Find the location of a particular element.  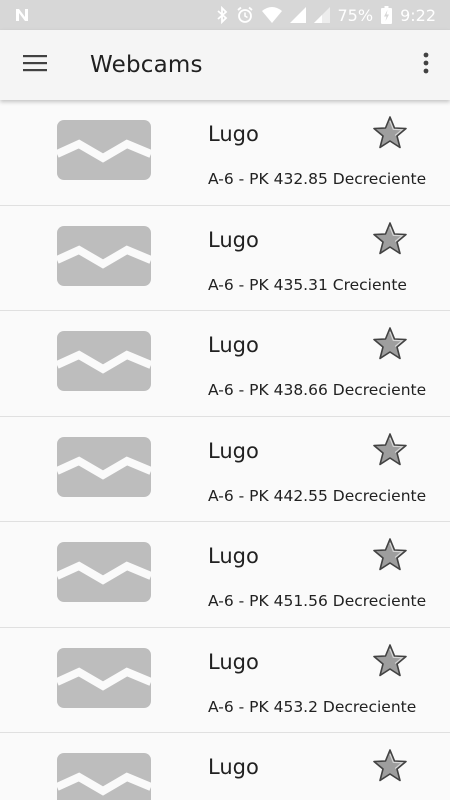

status-left is located at coordinates (22, 15).